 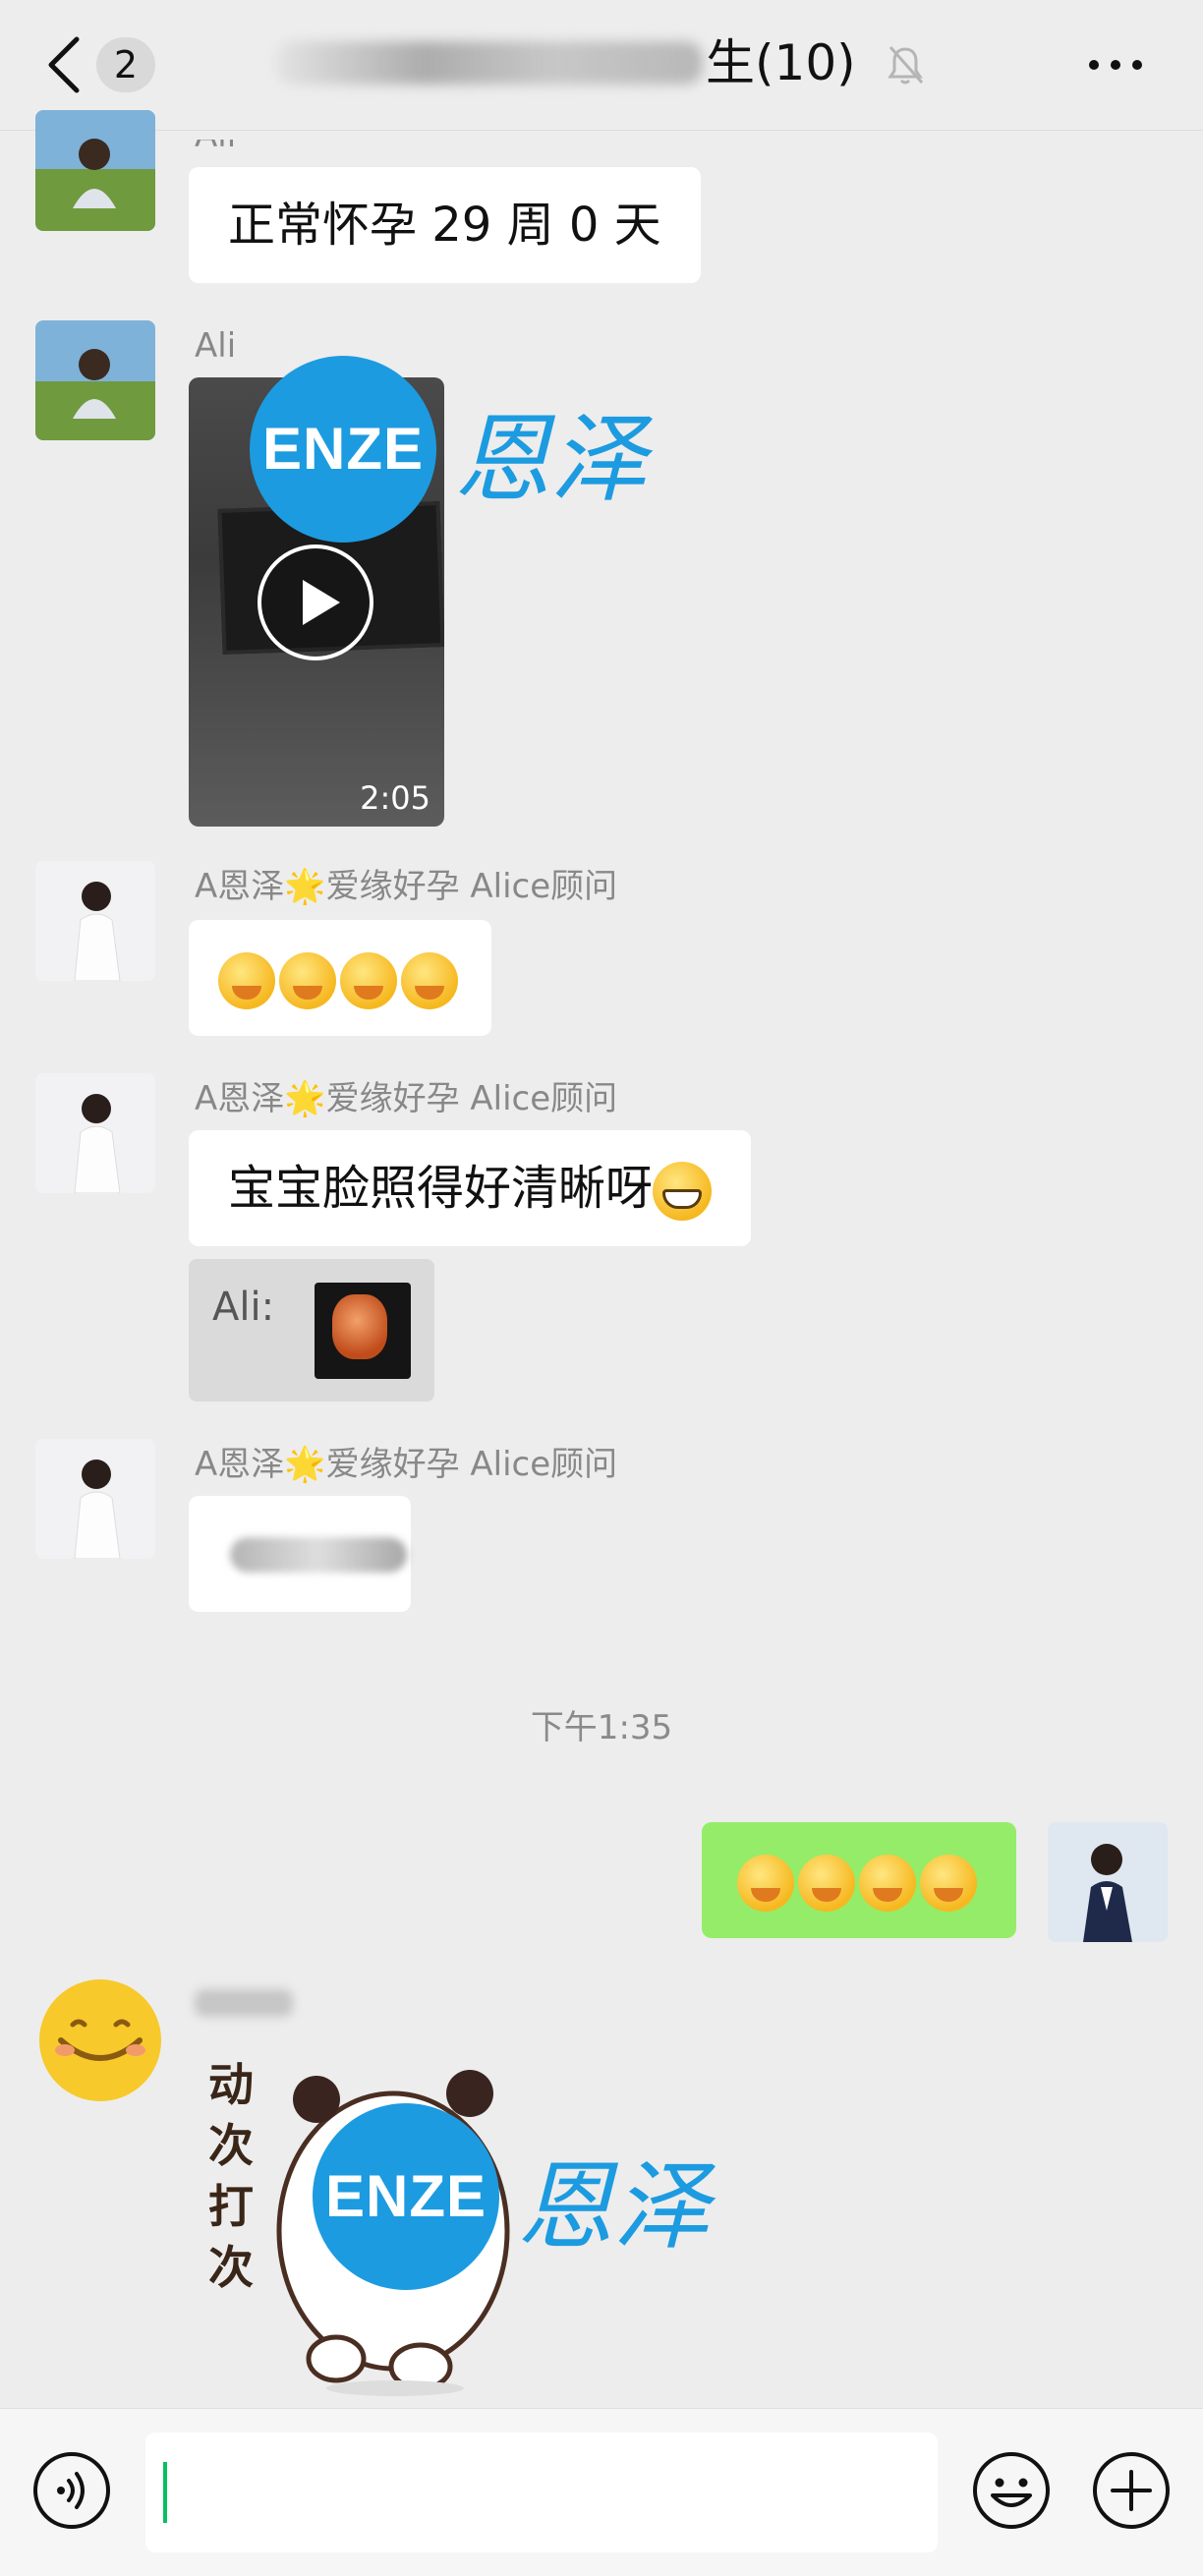 I want to click on unread-badge: 2, so click(x=125, y=65).